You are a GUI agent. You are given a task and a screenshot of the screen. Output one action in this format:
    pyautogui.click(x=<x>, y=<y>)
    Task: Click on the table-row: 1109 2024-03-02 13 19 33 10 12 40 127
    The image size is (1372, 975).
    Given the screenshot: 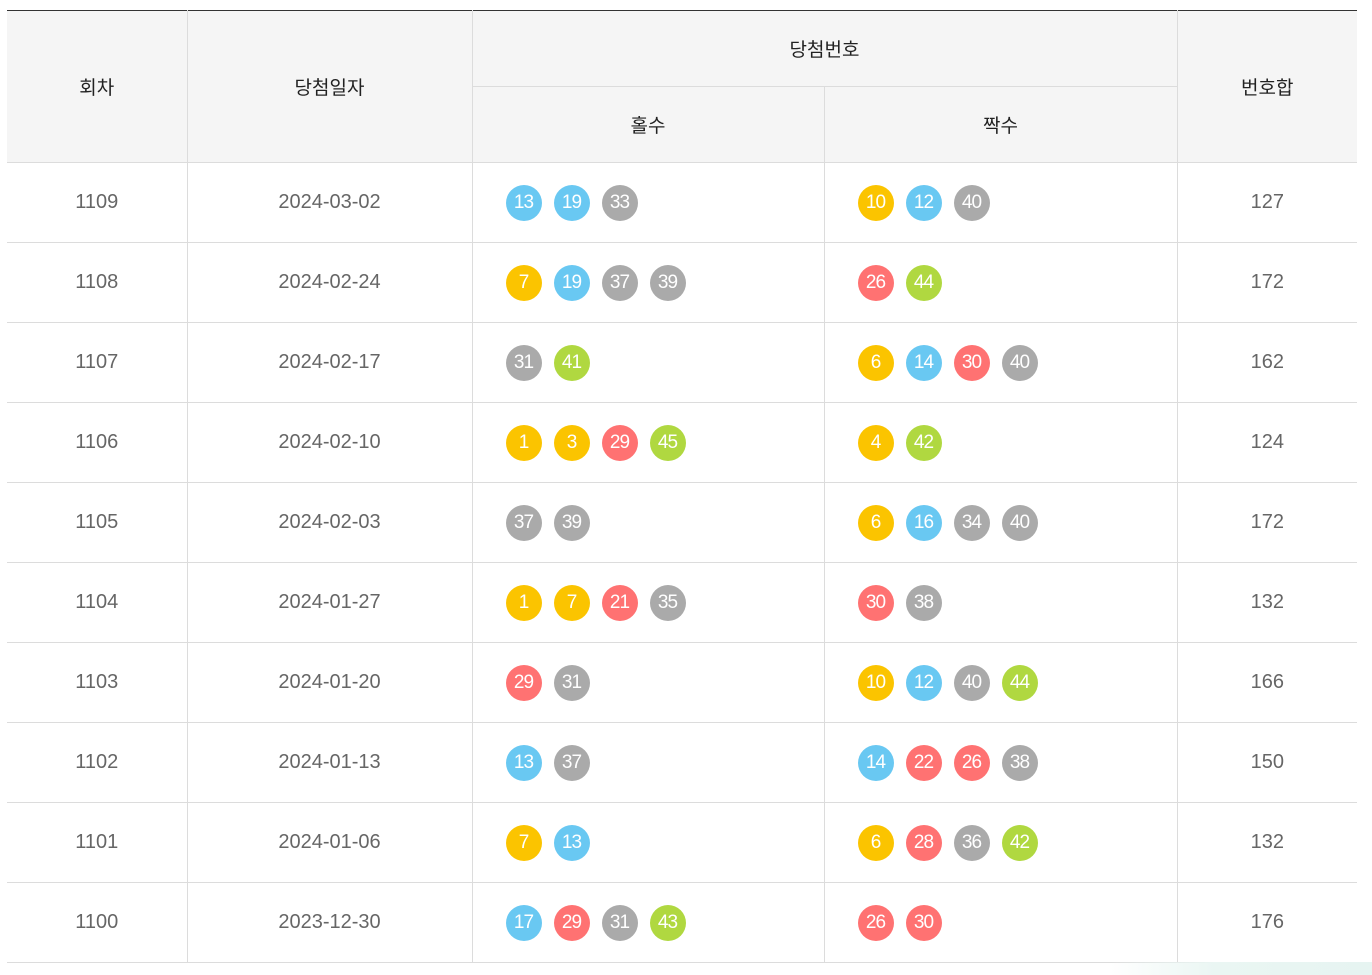 What is the action you would take?
    pyautogui.click(x=682, y=202)
    